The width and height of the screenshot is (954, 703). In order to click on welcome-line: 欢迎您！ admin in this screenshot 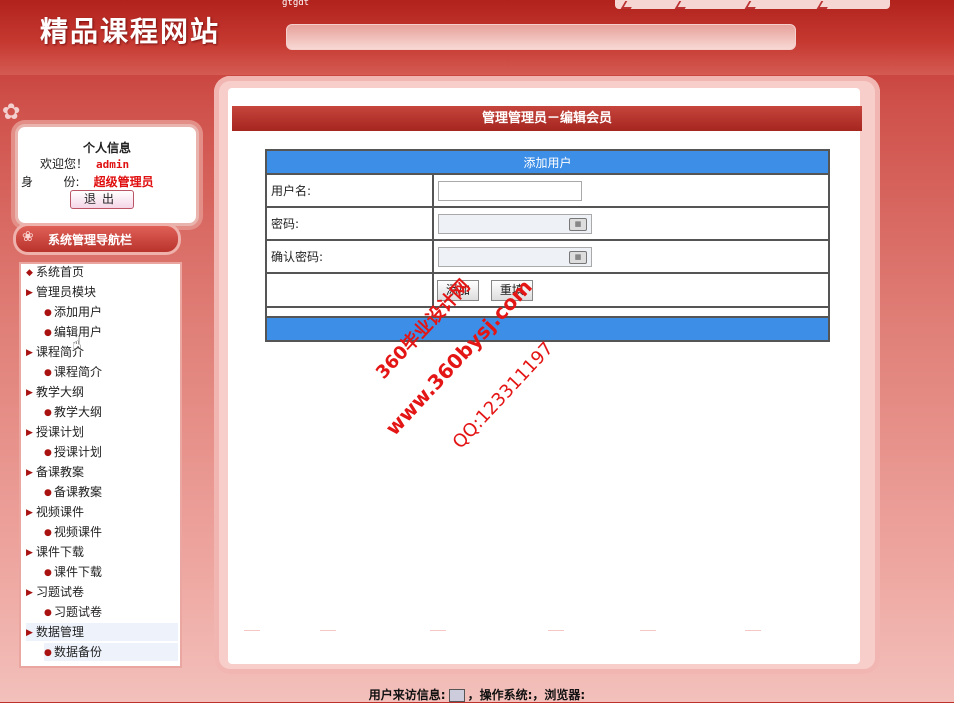, I will do `click(84, 163)`.